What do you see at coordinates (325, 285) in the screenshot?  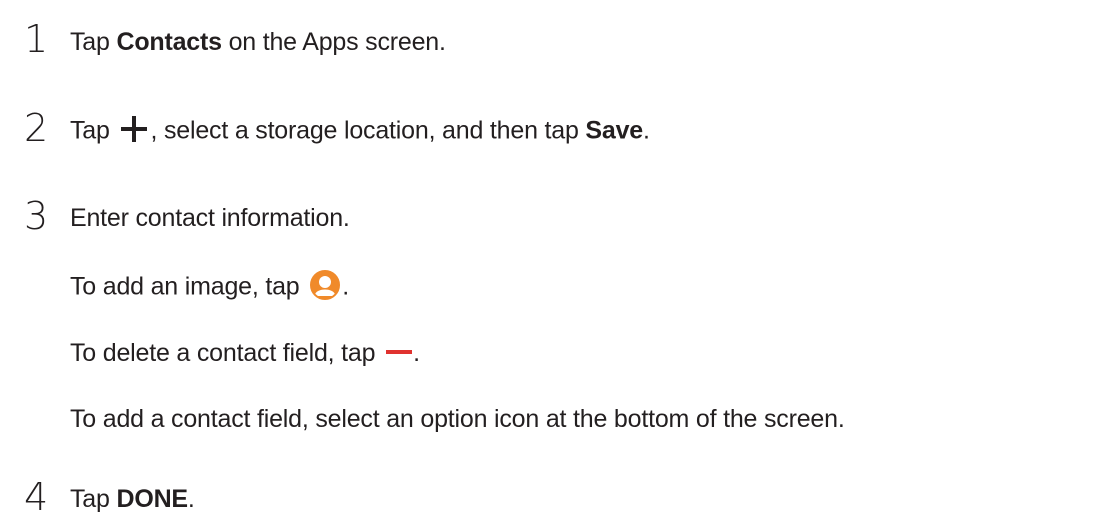 I see `add-image-icon` at bounding box center [325, 285].